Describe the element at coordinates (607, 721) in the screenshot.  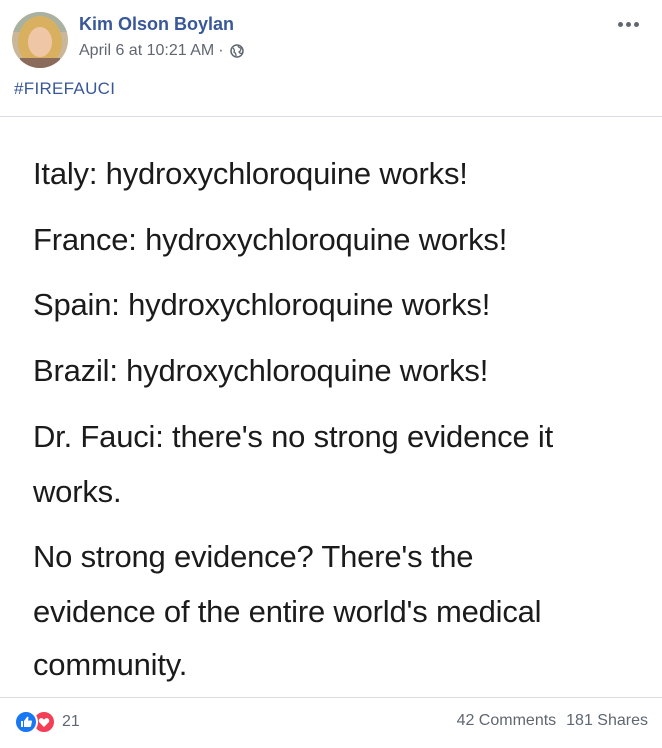
I see `shares-count-link: 181 Shares` at that location.